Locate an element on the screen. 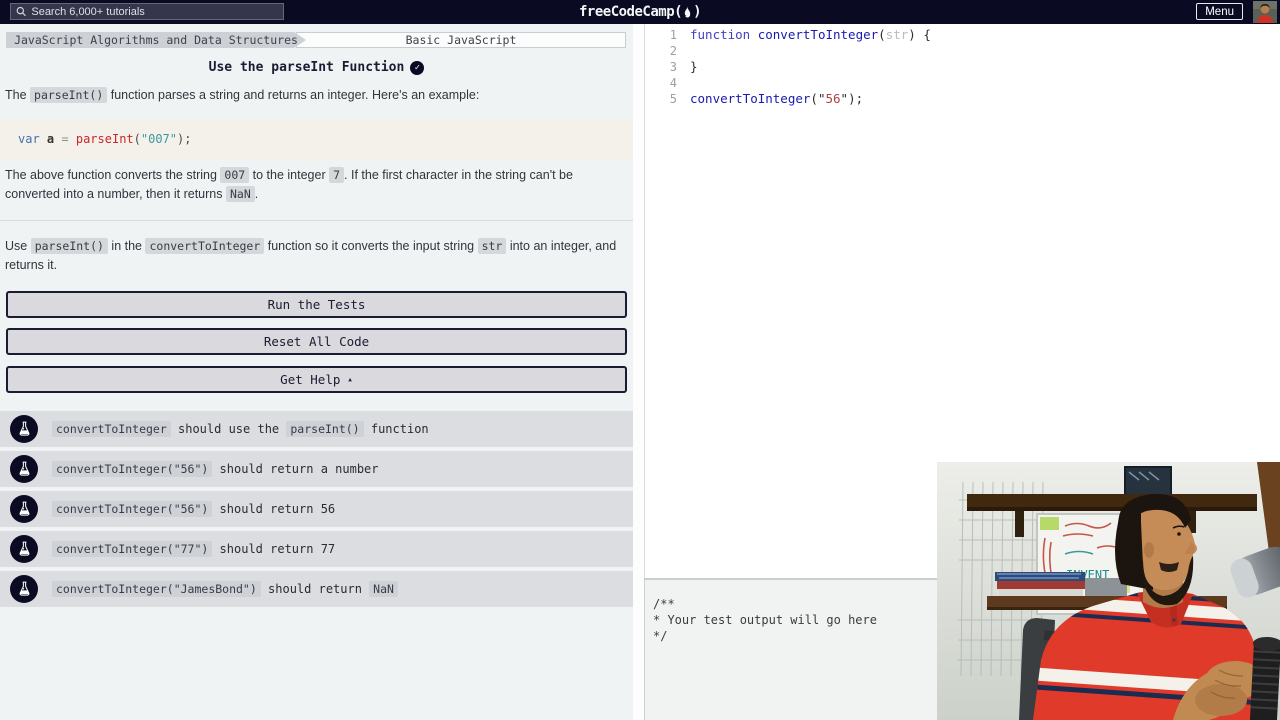 The image size is (1280, 720). code-token: ; is located at coordinates (188, 139).